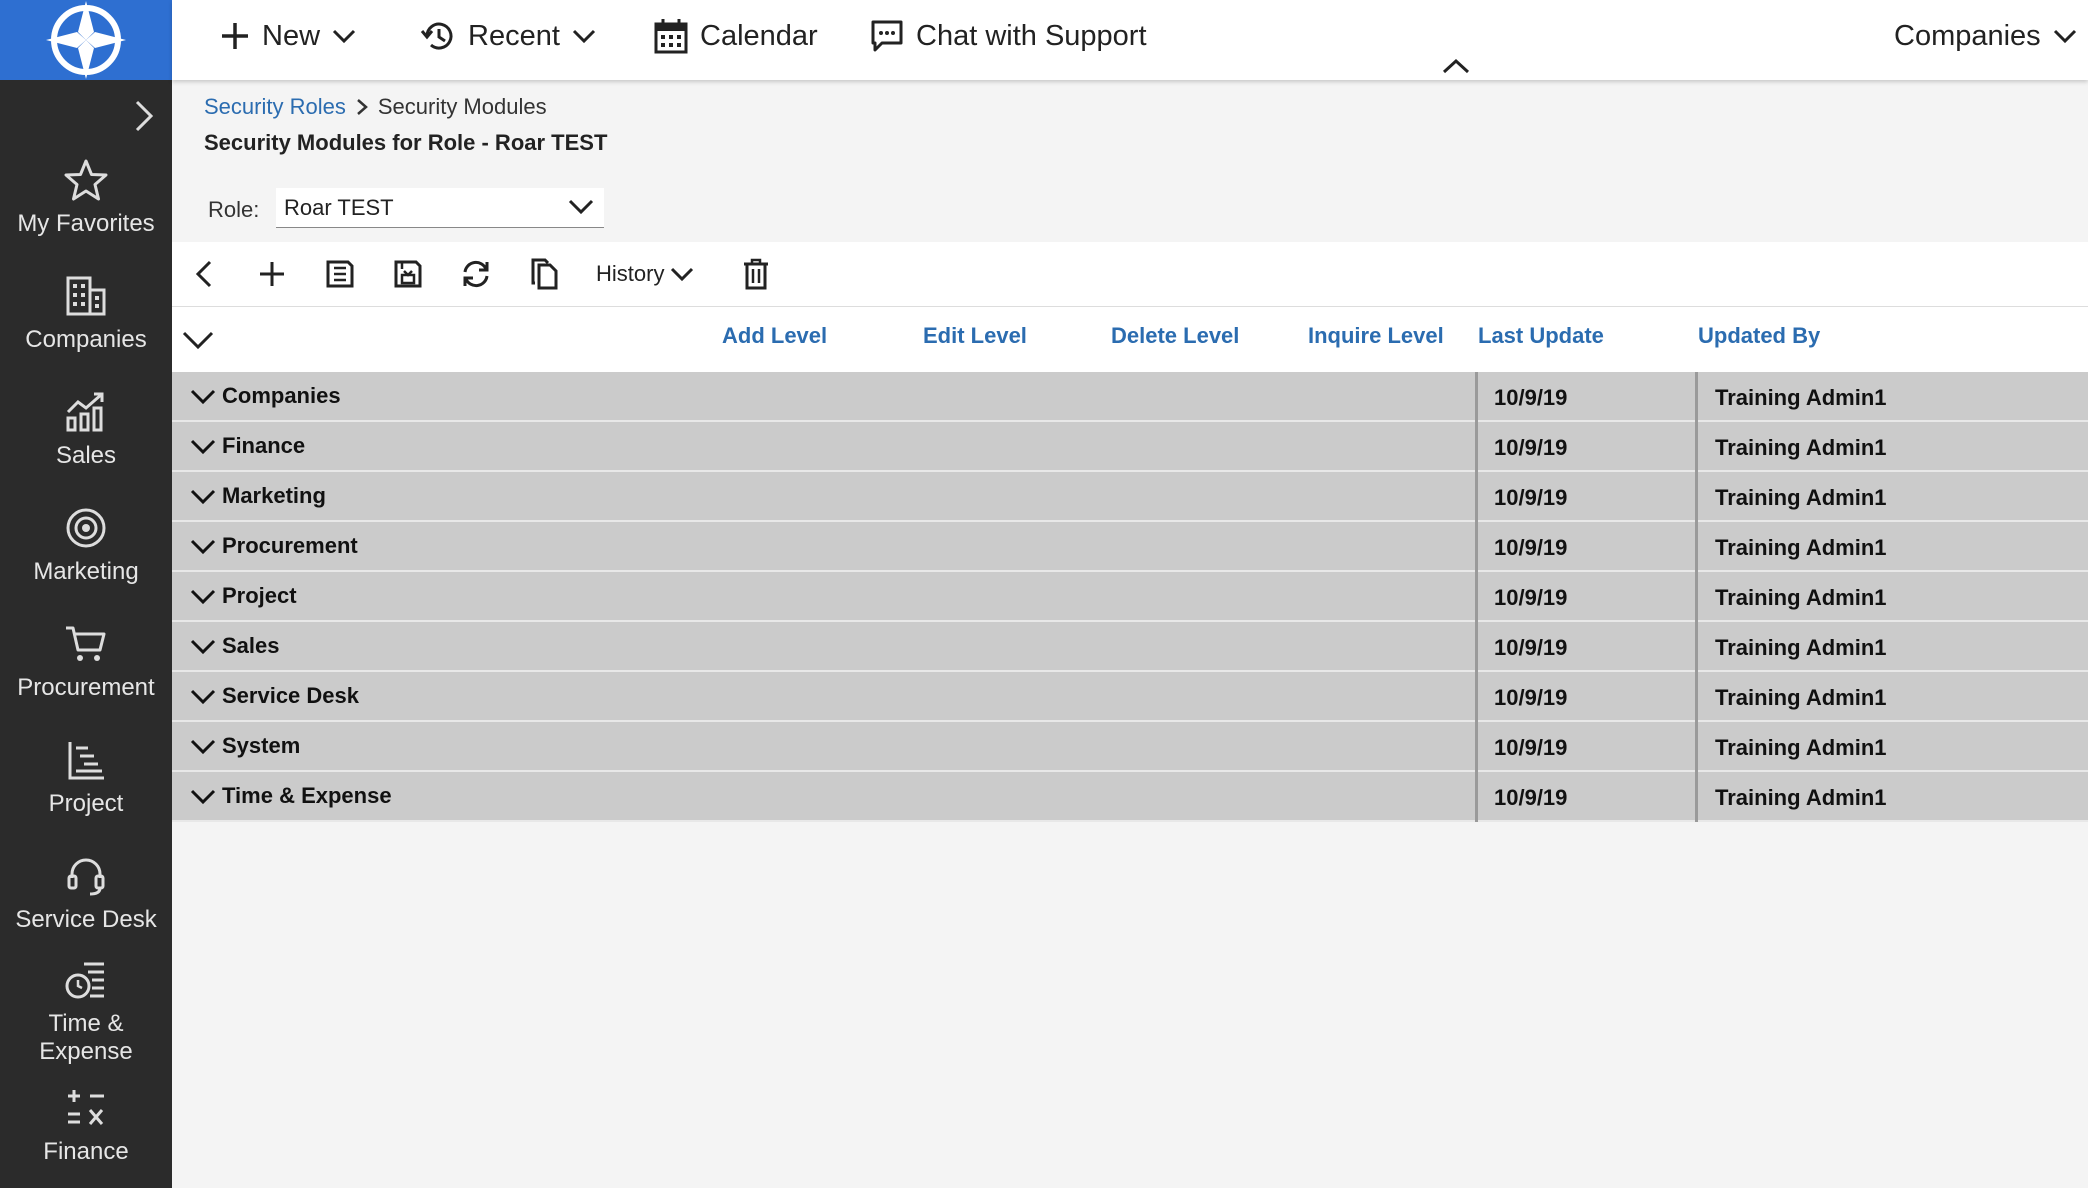 Image resolution: width=2088 pixels, height=1188 pixels. What do you see at coordinates (86, 546) in the screenshot?
I see `sidebar-item-marketing: Marketing` at bounding box center [86, 546].